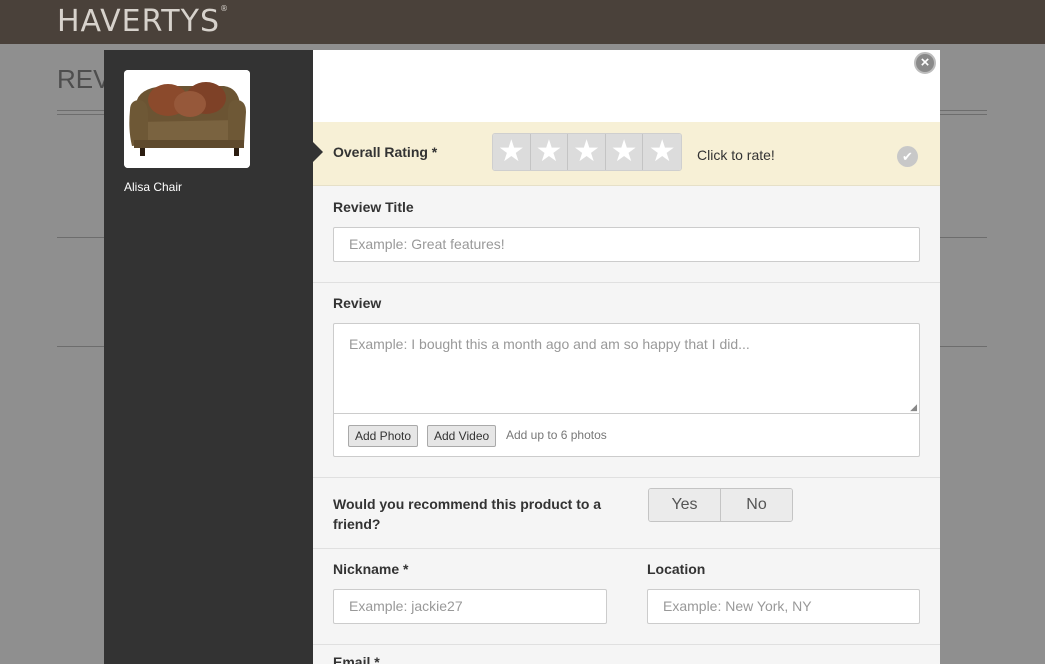  I want to click on star-rating-control: ★ ★ ★ ★ ★, so click(587, 152).